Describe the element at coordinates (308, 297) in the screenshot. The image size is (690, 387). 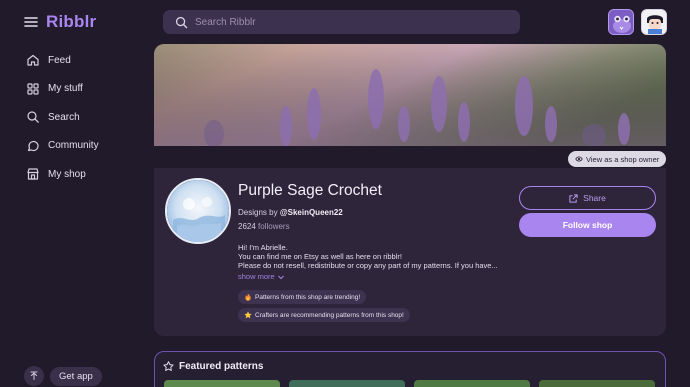
I see `badge-label: Patterns from this shop are trending!` at that location.